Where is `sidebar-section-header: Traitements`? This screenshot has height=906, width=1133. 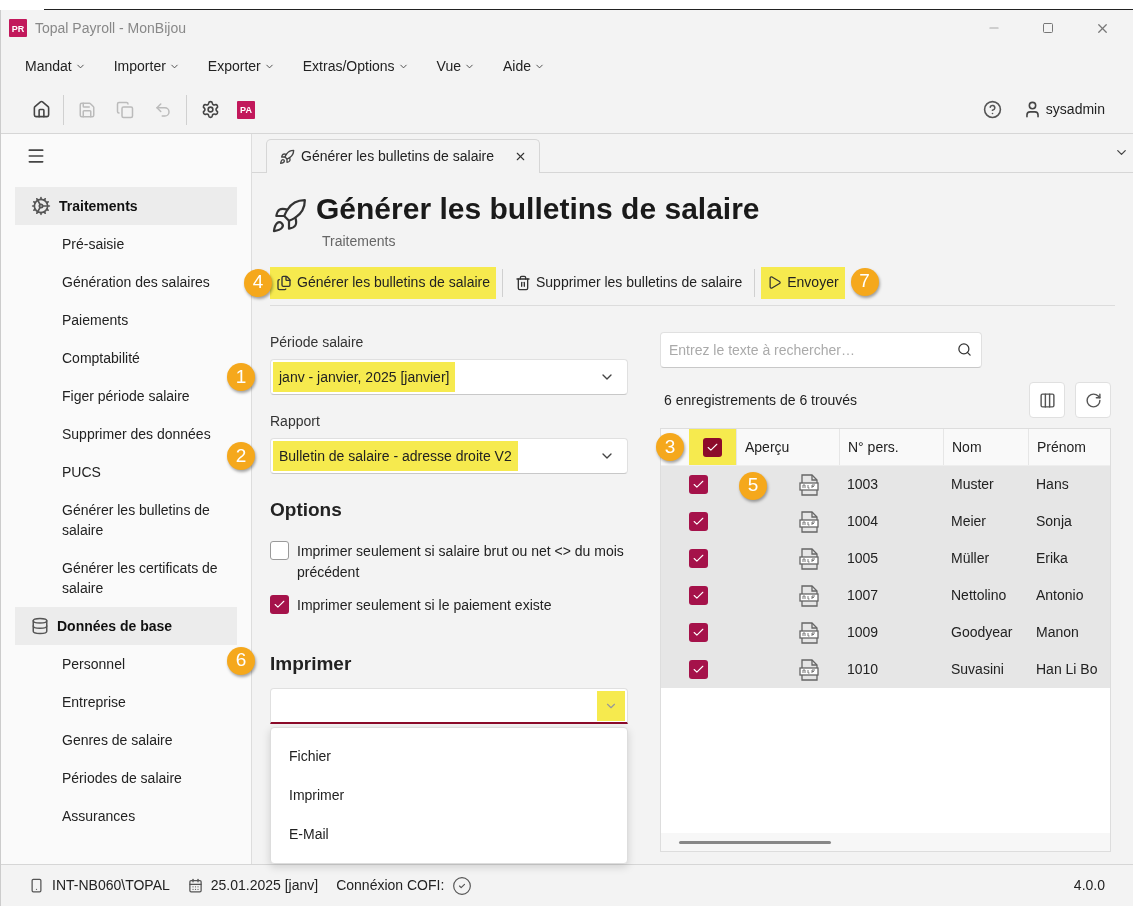 sidebar-section-header: Traitements is located at coordinates (126, 206).